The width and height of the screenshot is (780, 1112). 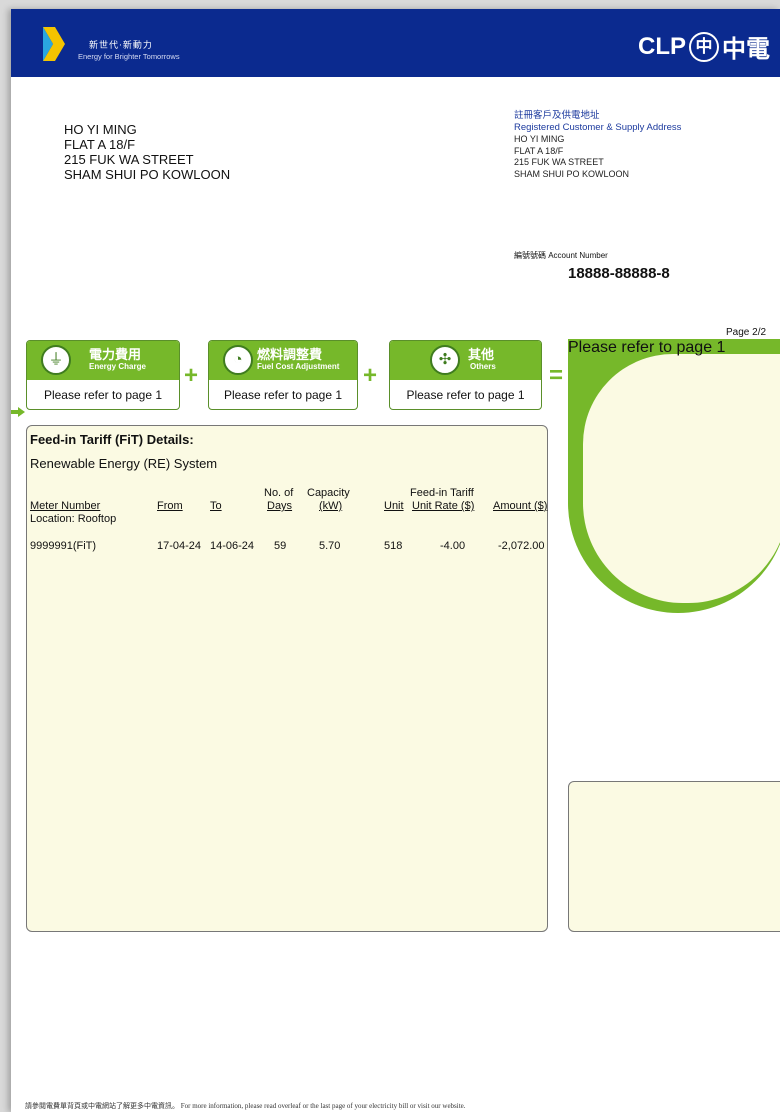 I want to click on amount-value: -2,072.00, so click(x=521, y=546).